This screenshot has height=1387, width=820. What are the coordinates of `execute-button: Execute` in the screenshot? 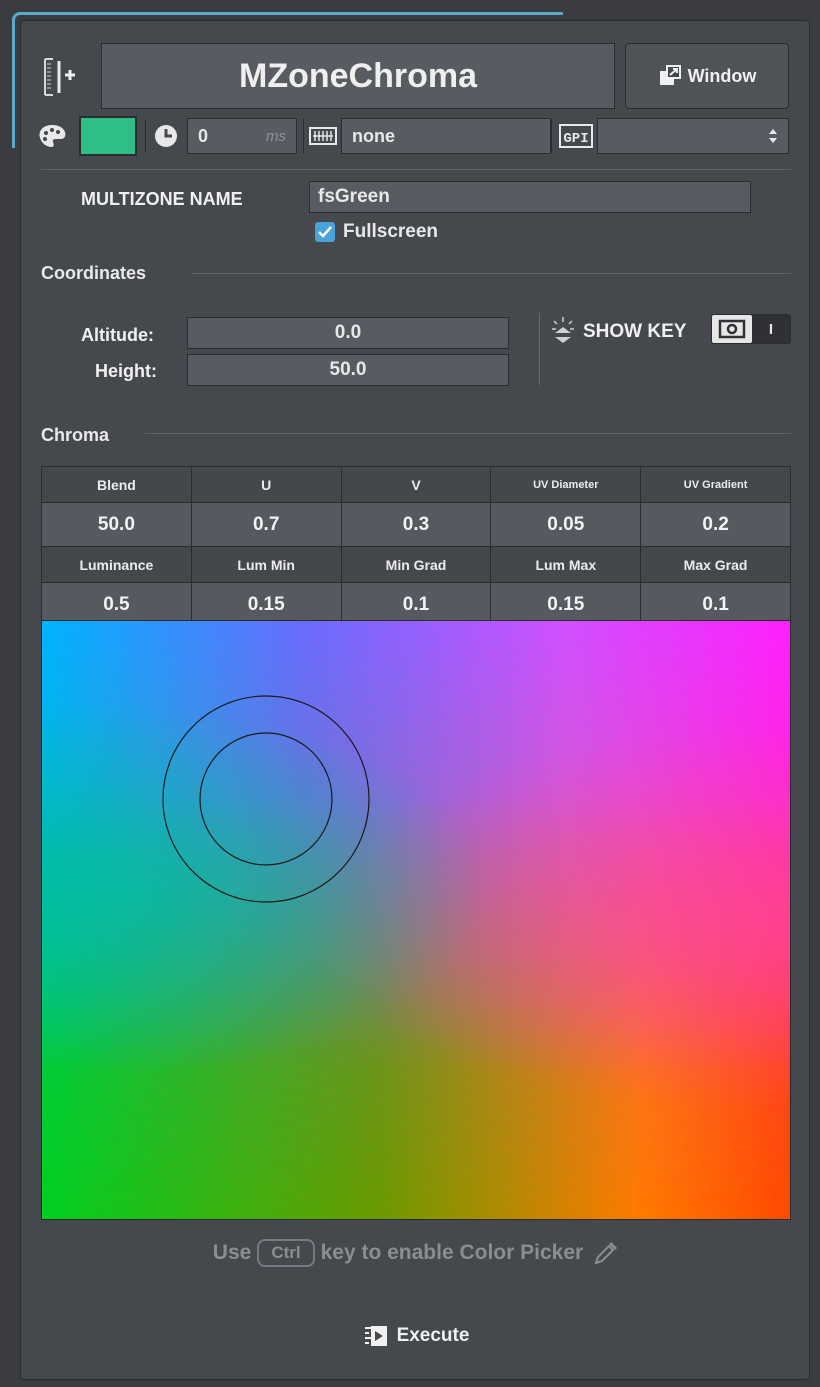 It's located at (416, 1336).